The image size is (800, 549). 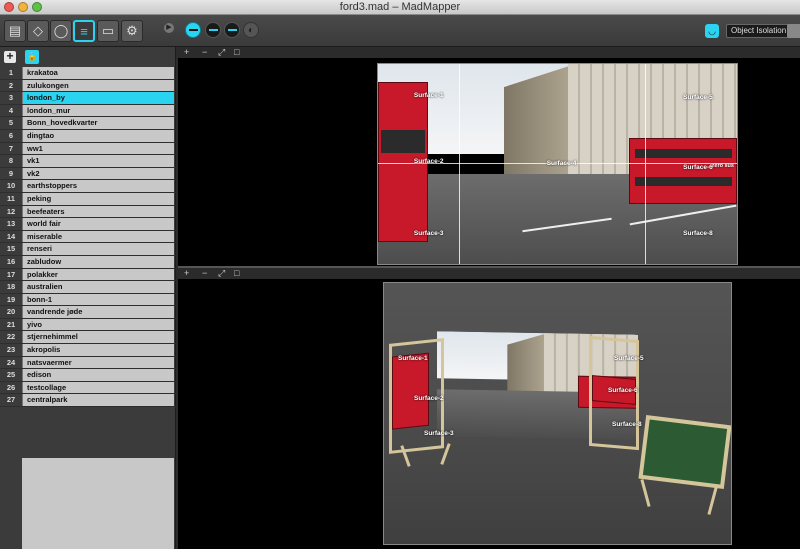 What do you see at coordinates (88, 375) in the screenshot?
I see `list-item: 25 edison` at bounding box center [88, 375].